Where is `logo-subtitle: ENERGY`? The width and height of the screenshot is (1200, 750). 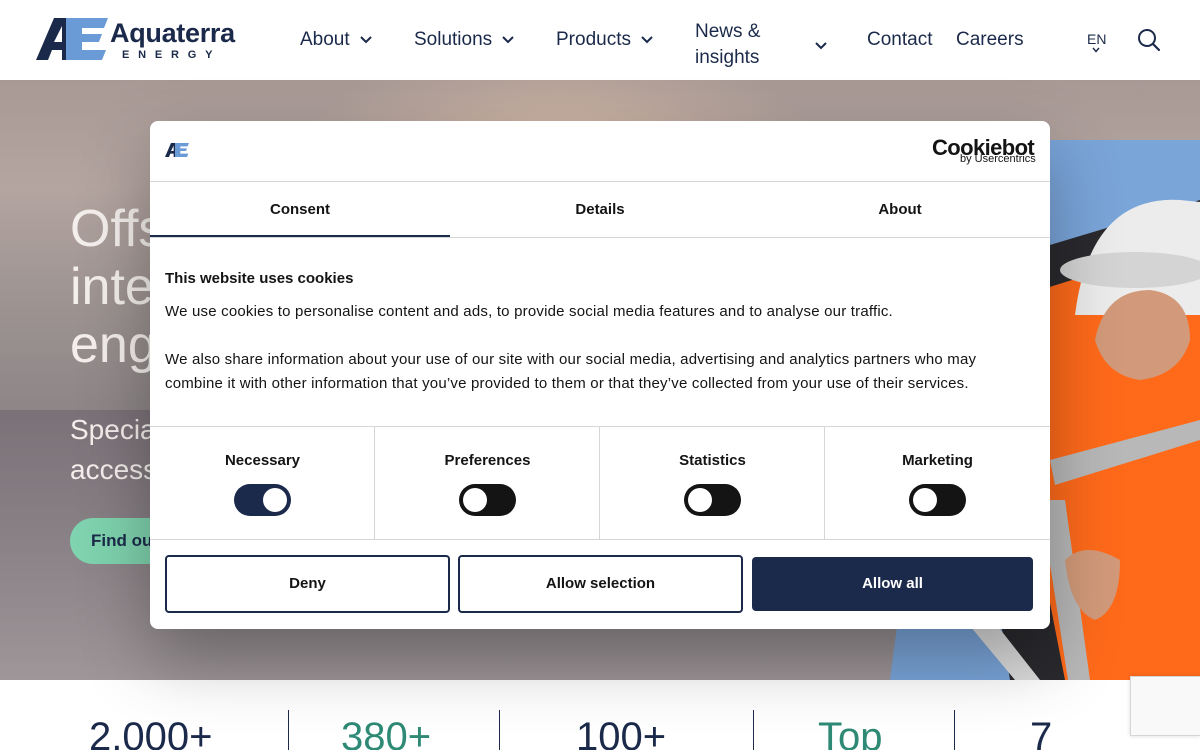 logo-subtitle: ENERGY is located at coordinates (172, 55).